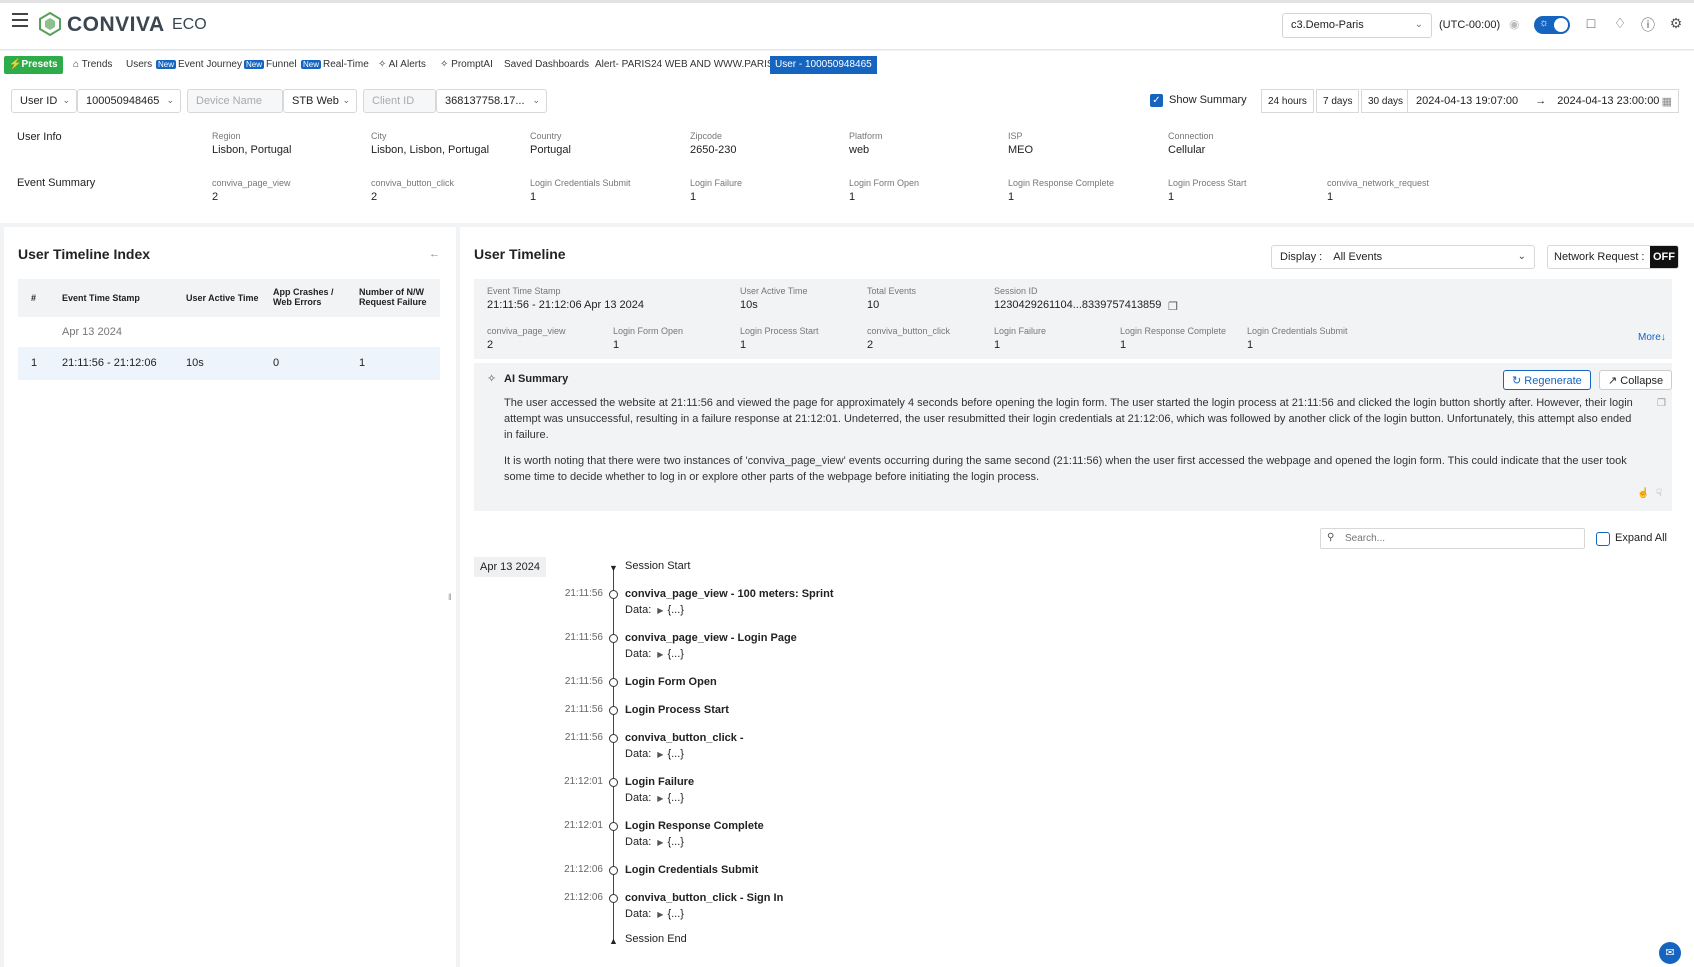 Image resolution: width=1694 pixels, height=967 pixels. I want to click on summary-value: 1, so click(1250, 345).